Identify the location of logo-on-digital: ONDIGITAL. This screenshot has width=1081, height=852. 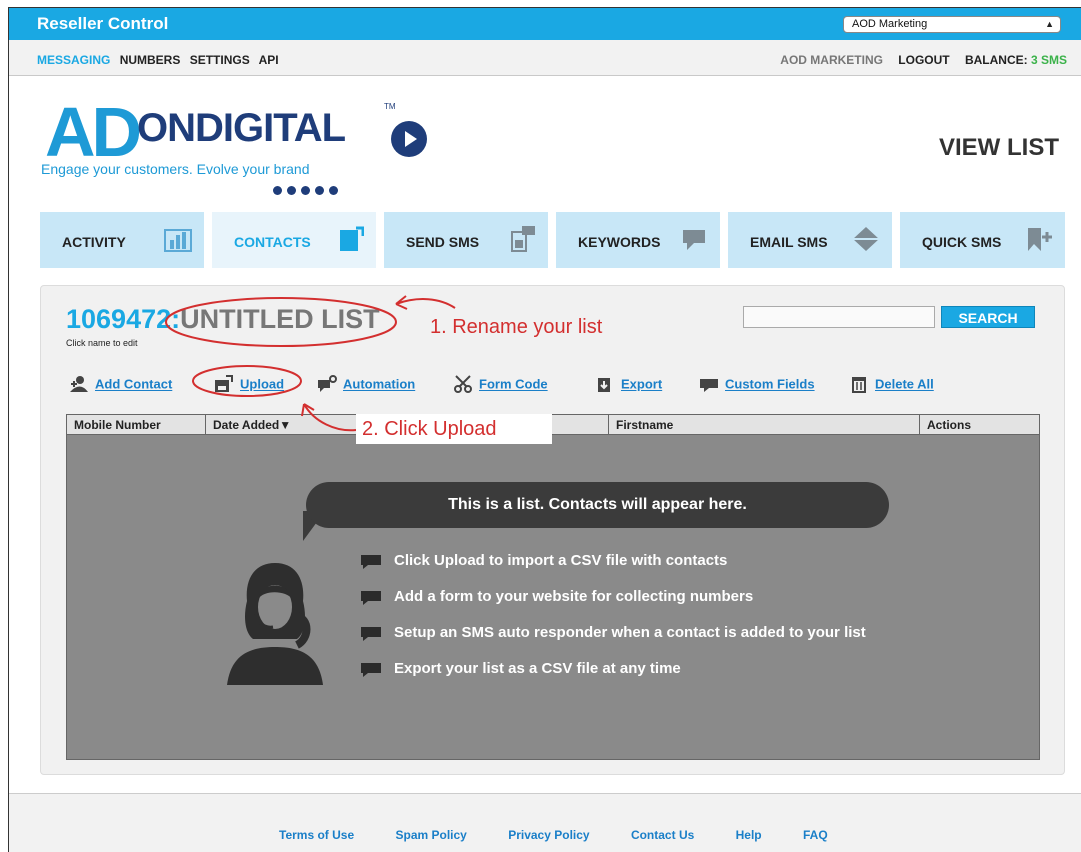
(241, 128).